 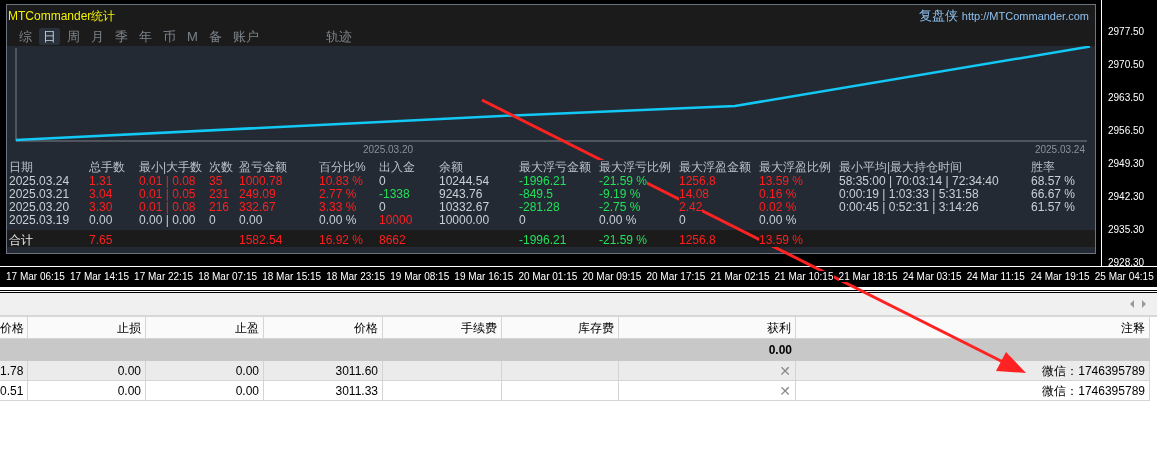 What do you see at coordinates (101, 207) in the screenshot?
I see `stat-value: 3.30` at bounding box center [101, 207].